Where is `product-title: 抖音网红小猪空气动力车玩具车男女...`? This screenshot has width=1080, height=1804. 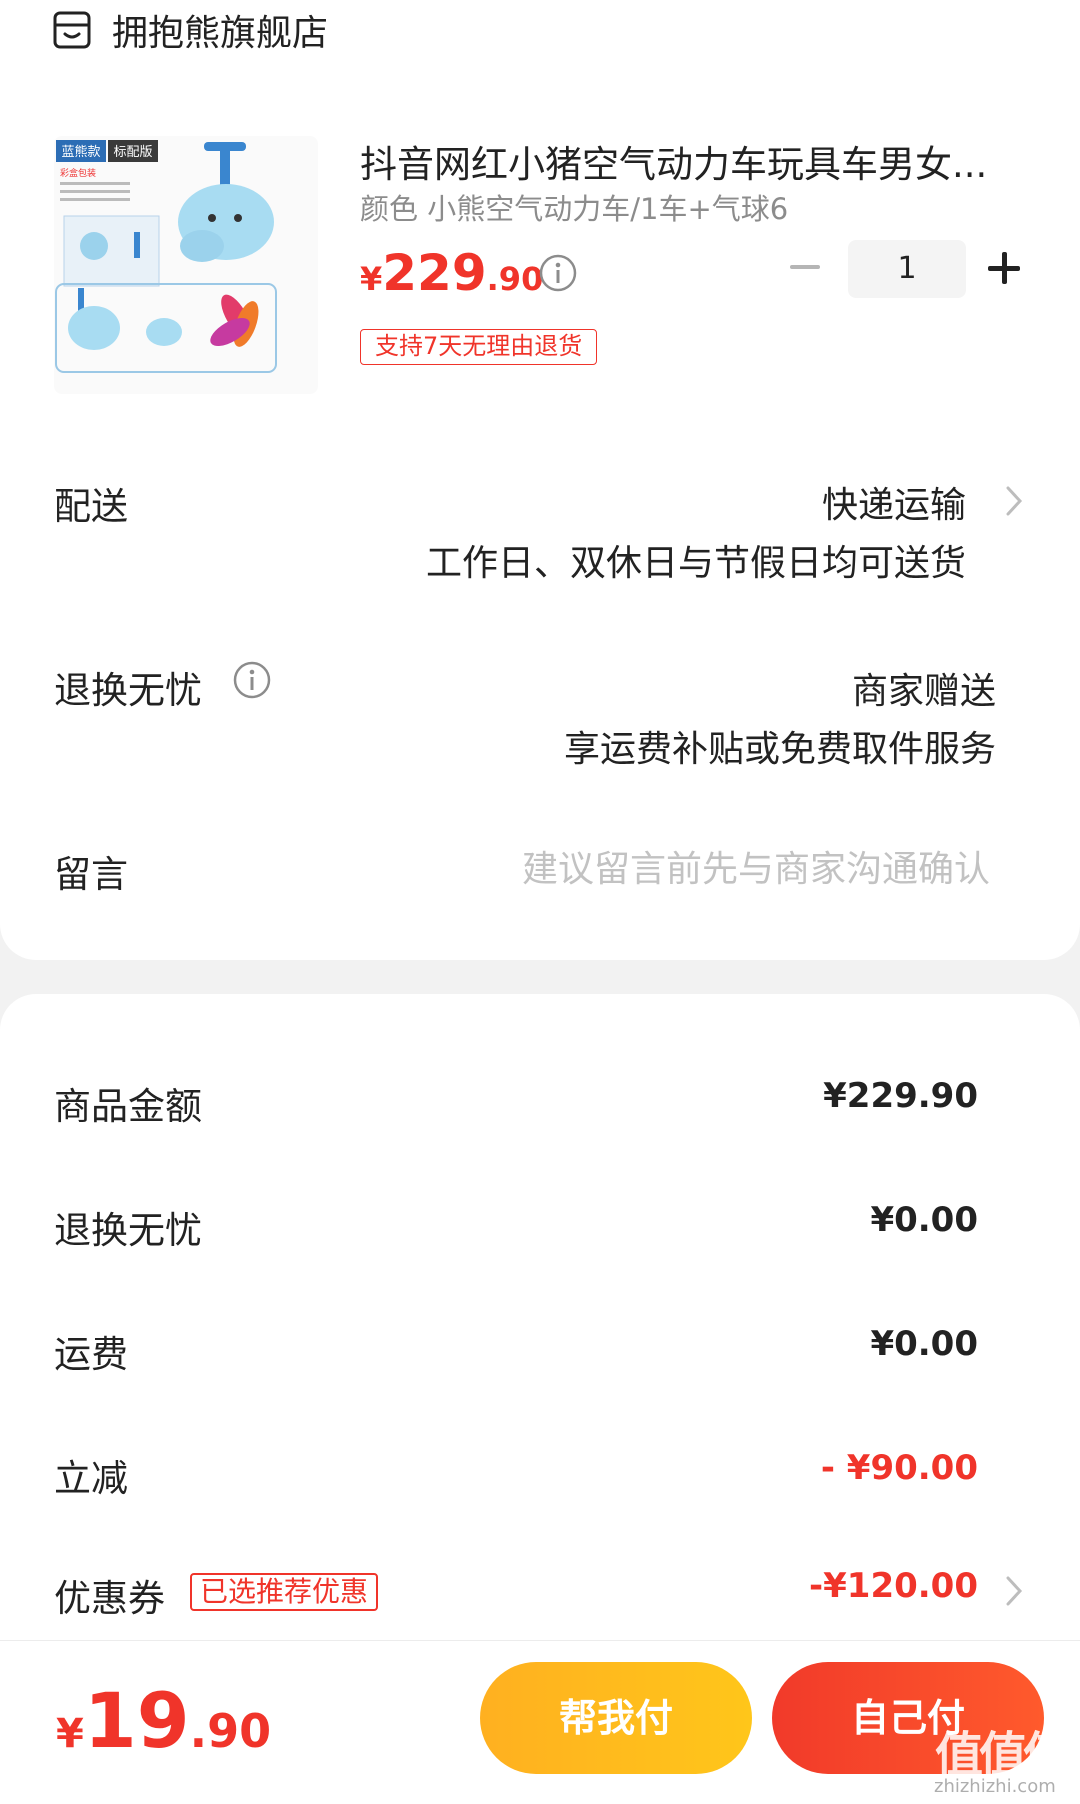 product-title: 抖音网红小猪空气动力车玩具车男女... is located at coordinates (690, 161).